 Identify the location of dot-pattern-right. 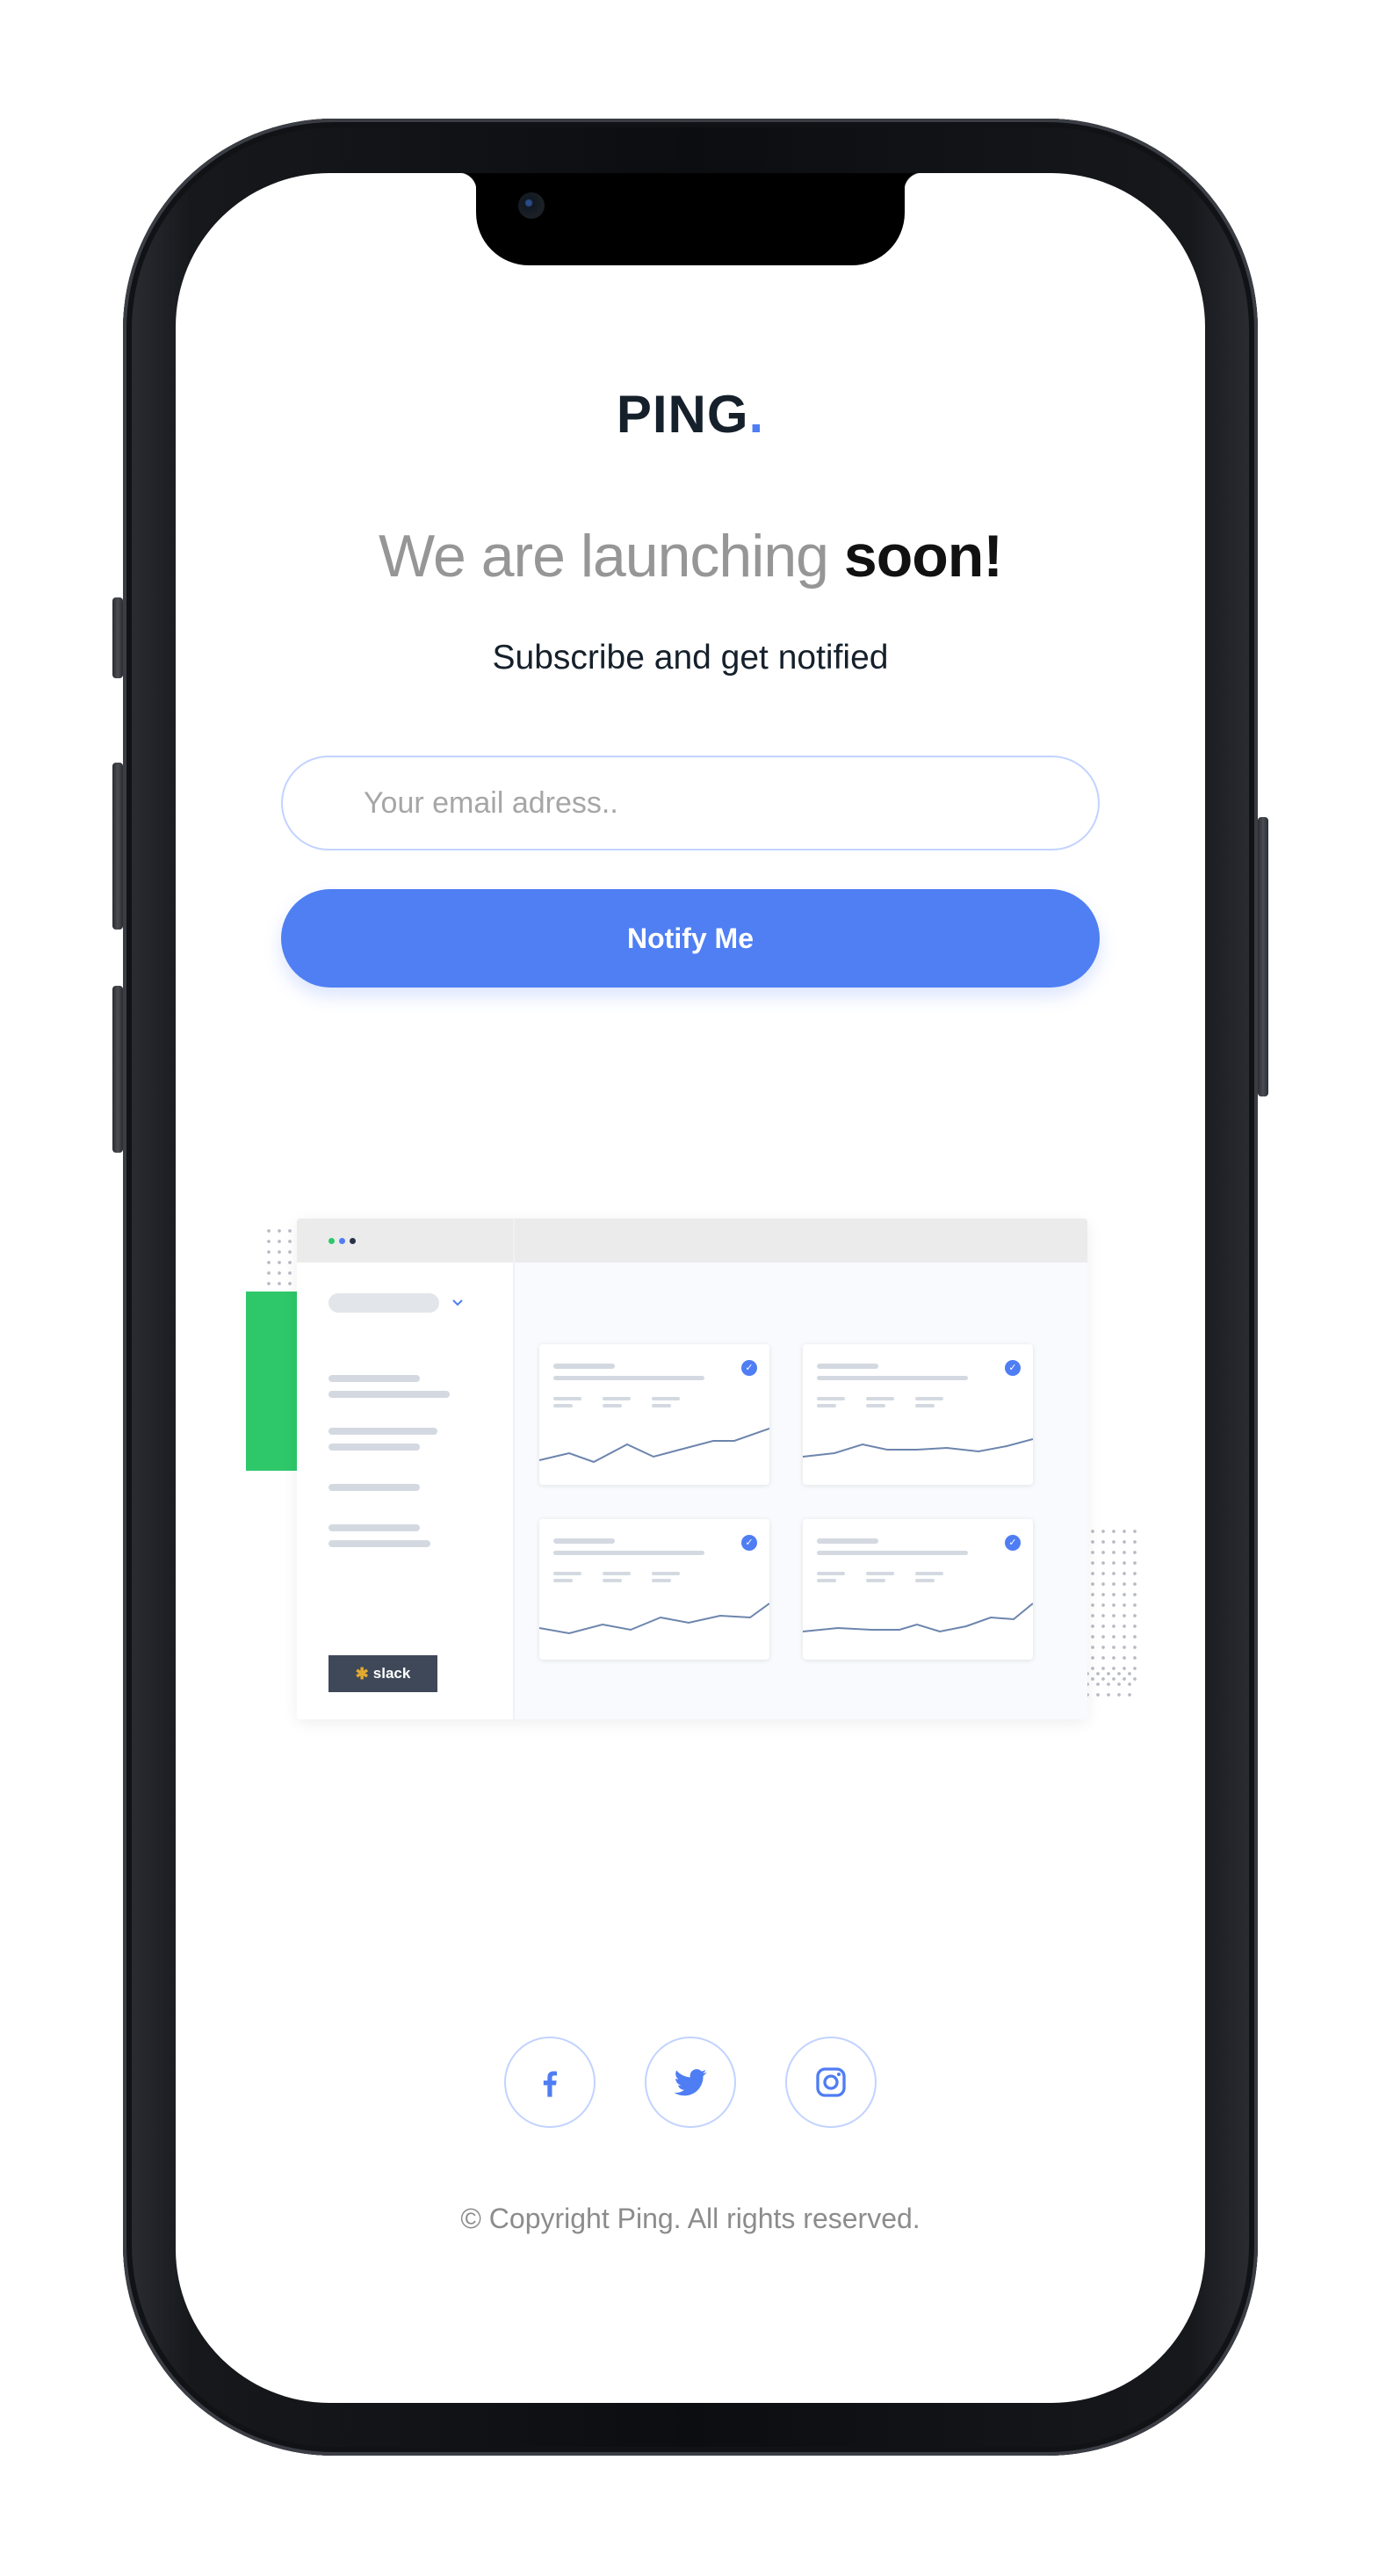
(1112, 1605).